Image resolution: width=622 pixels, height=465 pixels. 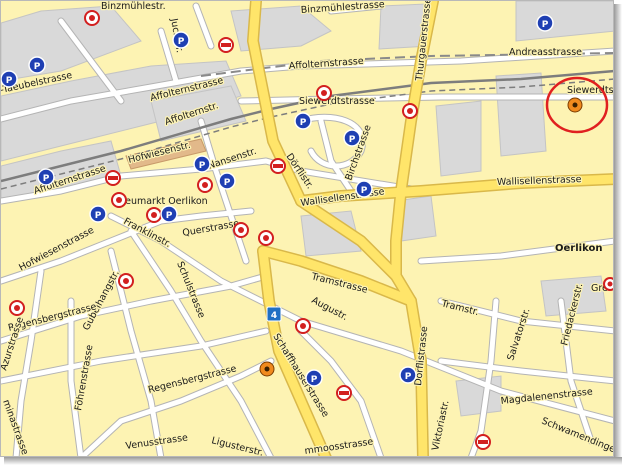 What do you see at coordinates (133, 6) in the screenshot?
I see `street-label: Binzmühlestr.` at bounding box center [133, 6].